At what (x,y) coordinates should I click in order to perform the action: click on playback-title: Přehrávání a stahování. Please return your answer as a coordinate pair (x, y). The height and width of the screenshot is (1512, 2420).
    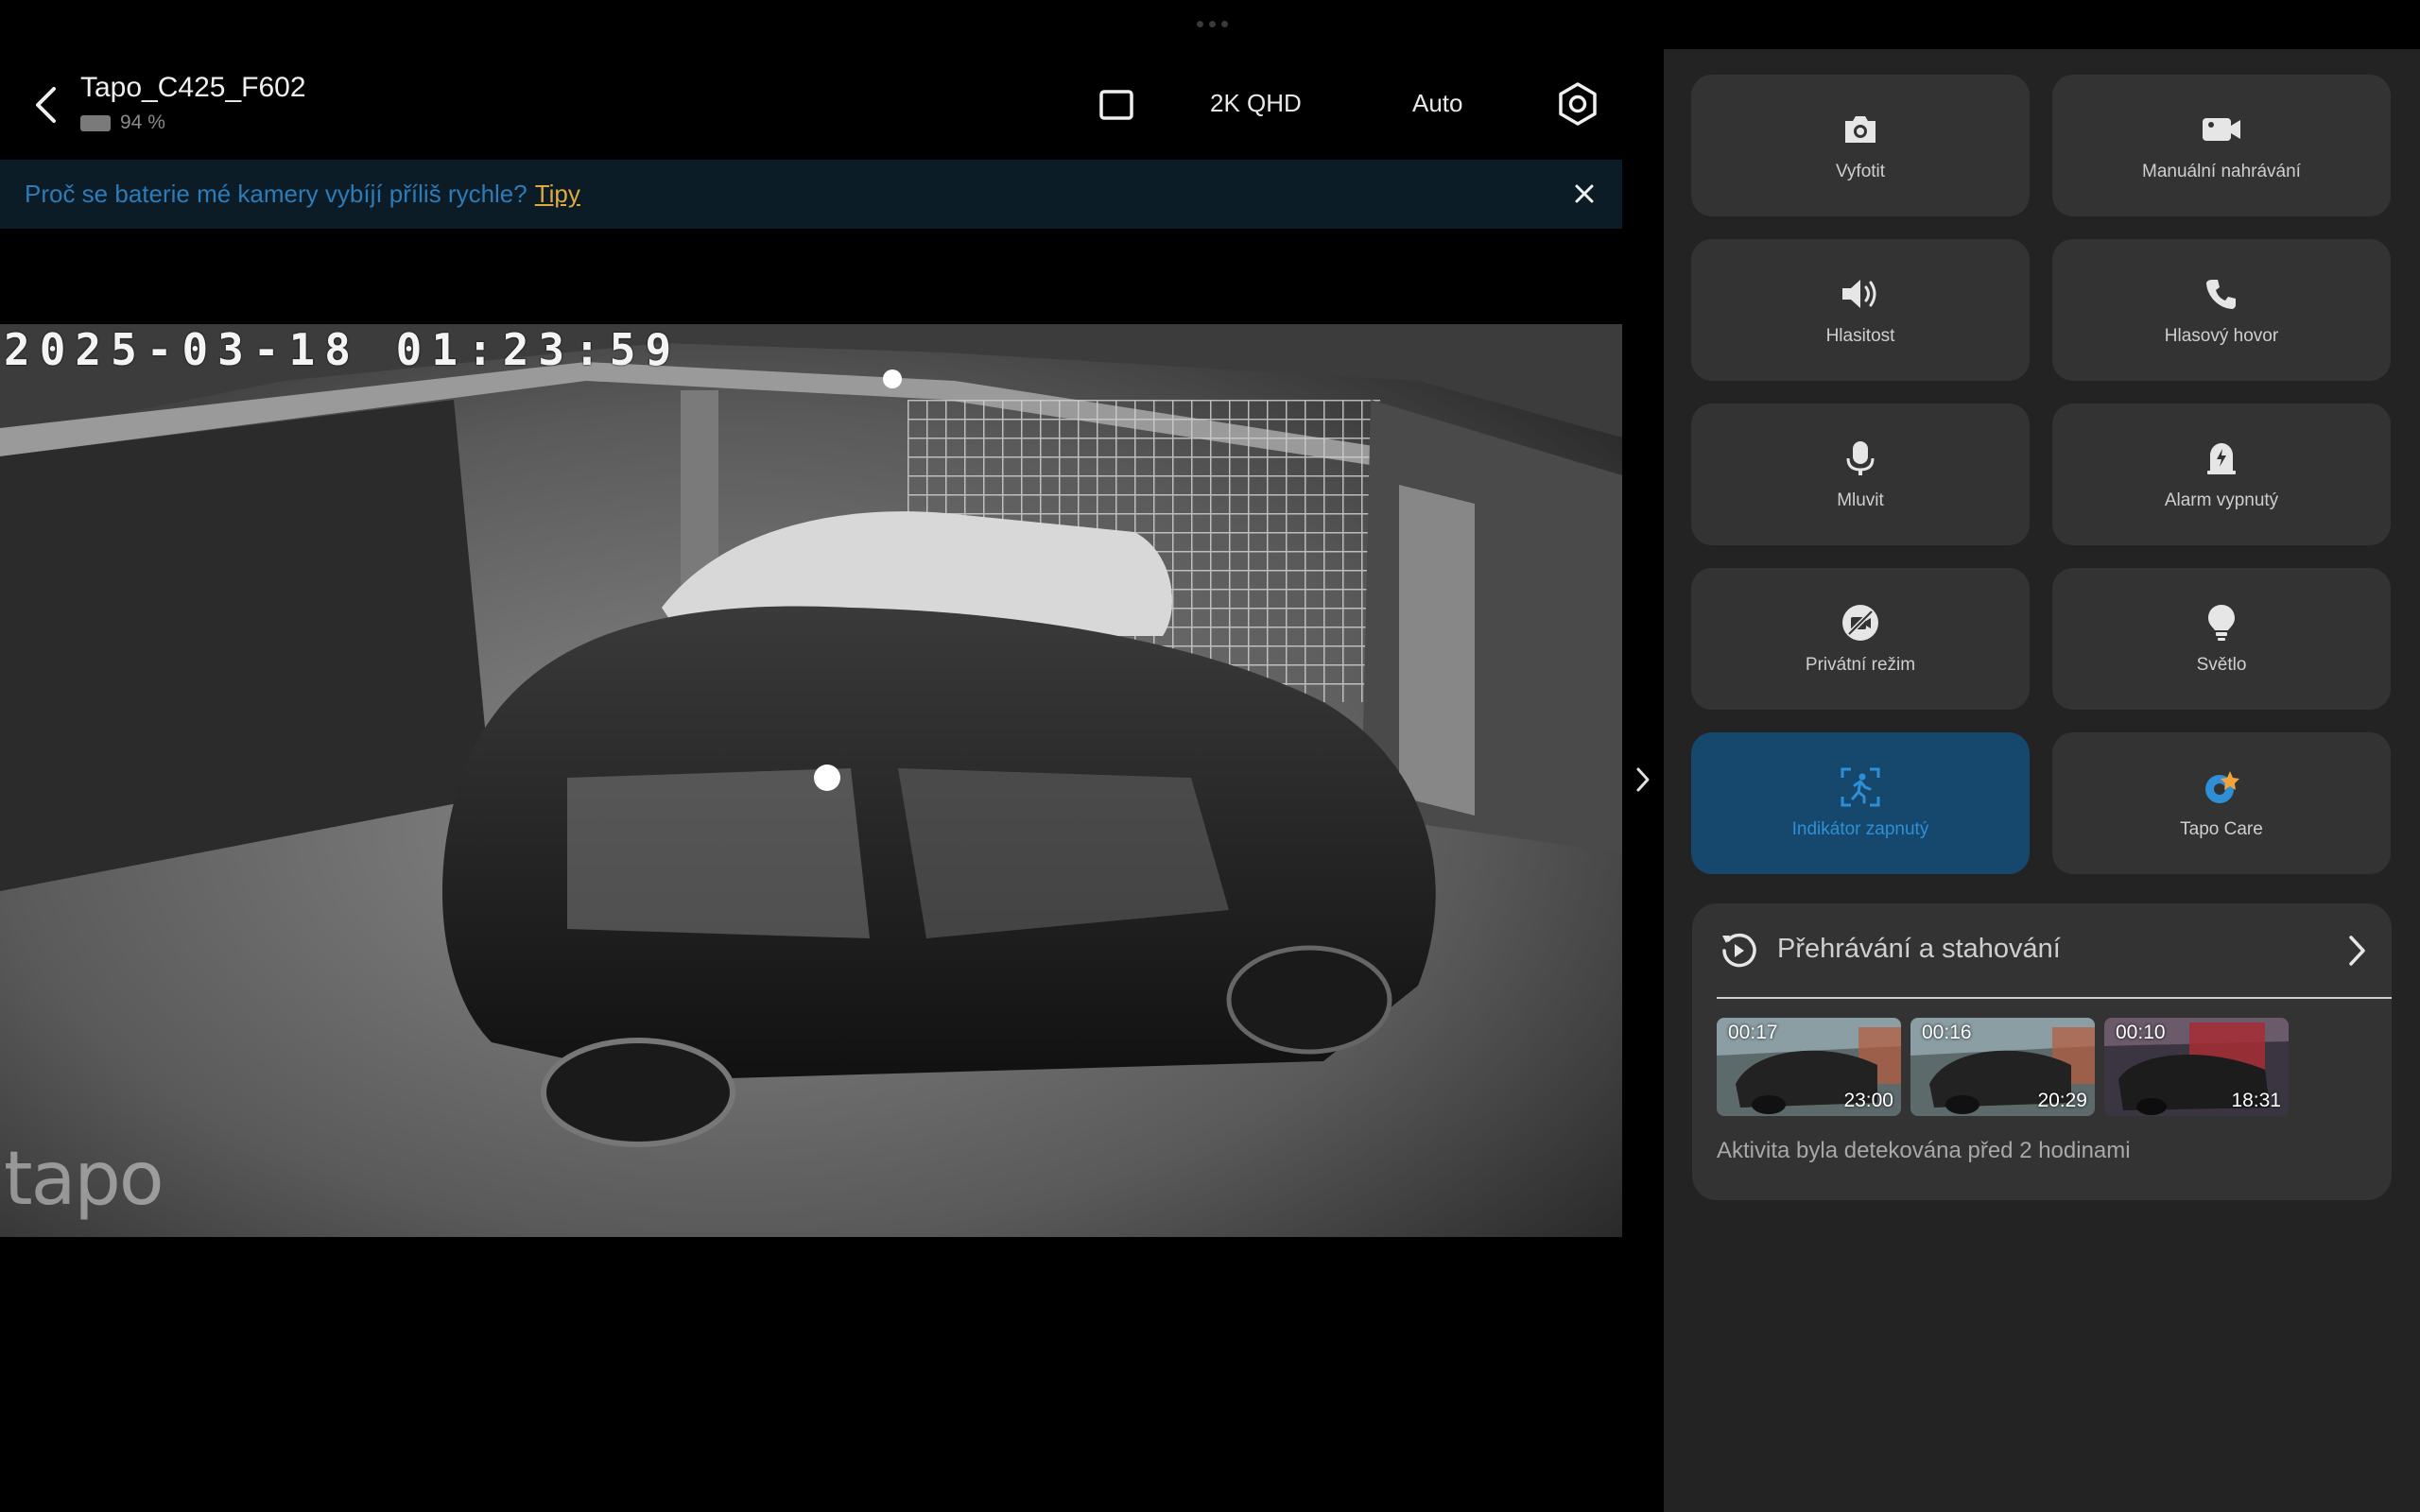
    Looking at the image, I should click on (1919, 949).